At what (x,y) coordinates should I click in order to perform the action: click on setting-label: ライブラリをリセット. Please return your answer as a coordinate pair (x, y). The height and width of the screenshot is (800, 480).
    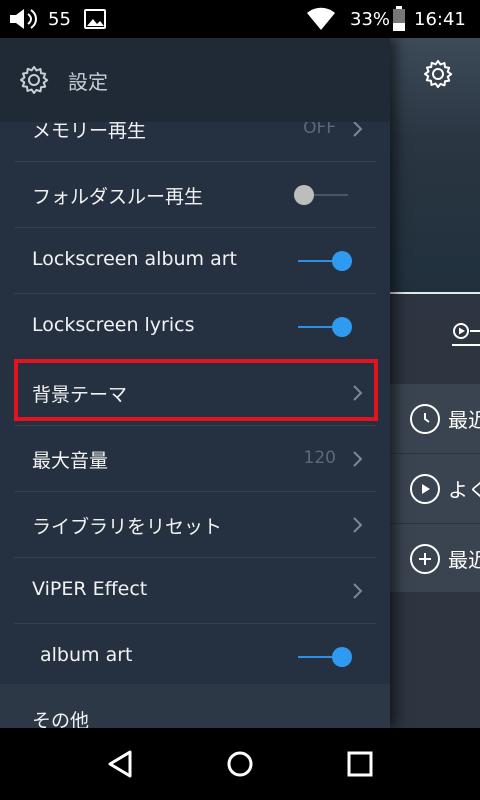
    Looking at the image, I should click on (127, 527).